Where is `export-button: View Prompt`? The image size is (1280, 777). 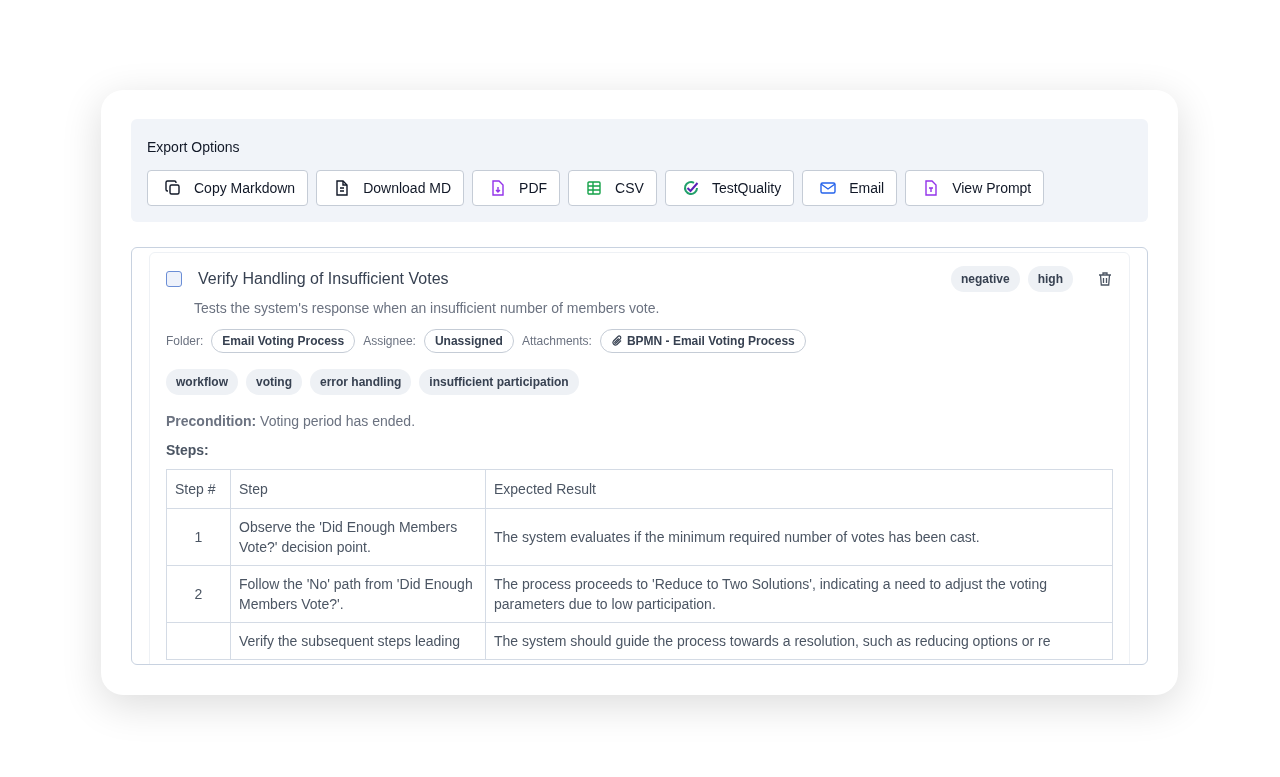
export-button: View Prompt is located at coordinates (975, 188).